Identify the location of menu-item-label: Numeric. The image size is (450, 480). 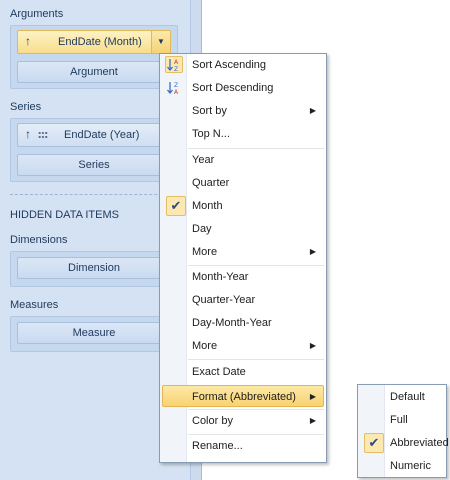
(410, 466).